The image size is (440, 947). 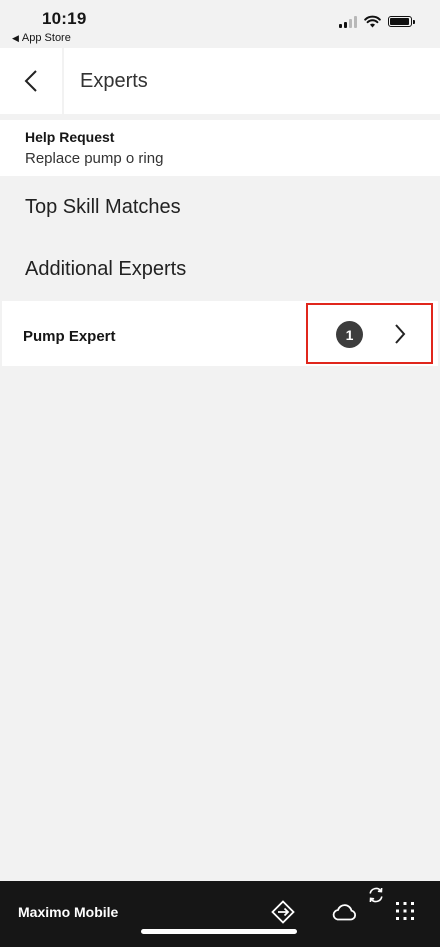 I want to click on cellular-signal-icon, so click(x=348, y=21).